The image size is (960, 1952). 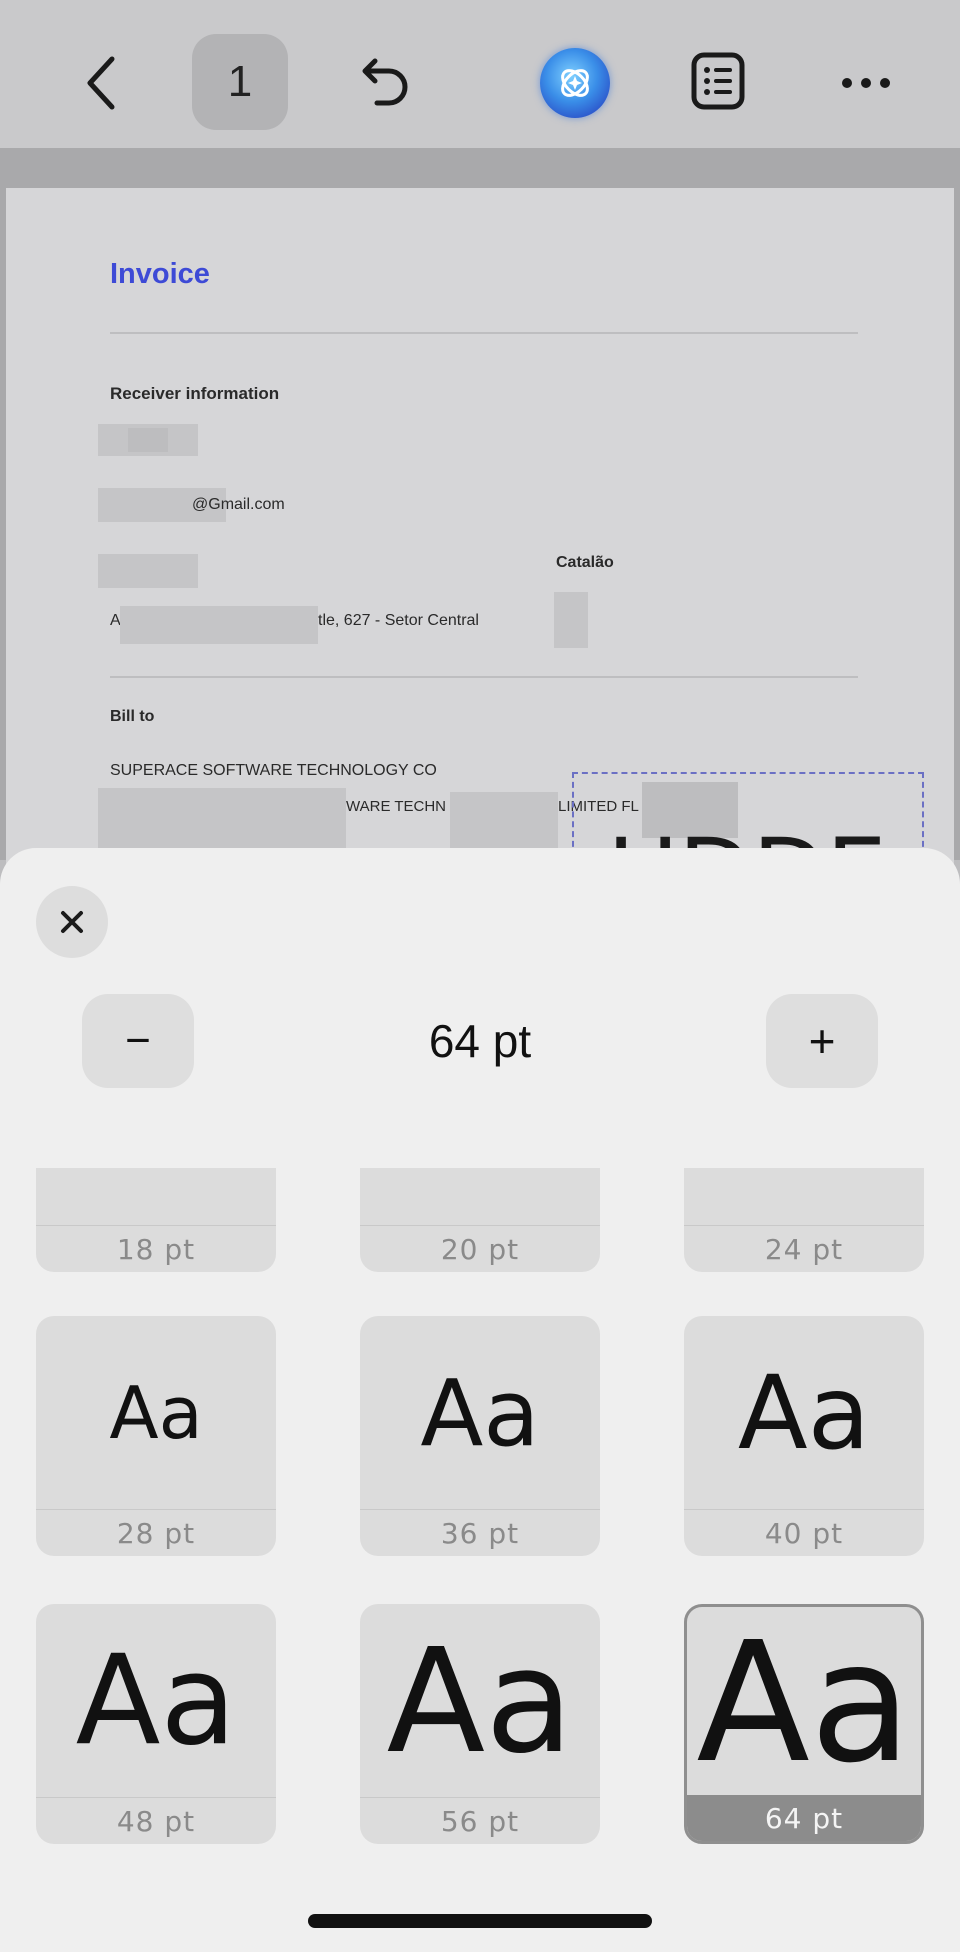 I want to click on font-size-option-28: Aa 28 pt, so click(x=156, y=1436).